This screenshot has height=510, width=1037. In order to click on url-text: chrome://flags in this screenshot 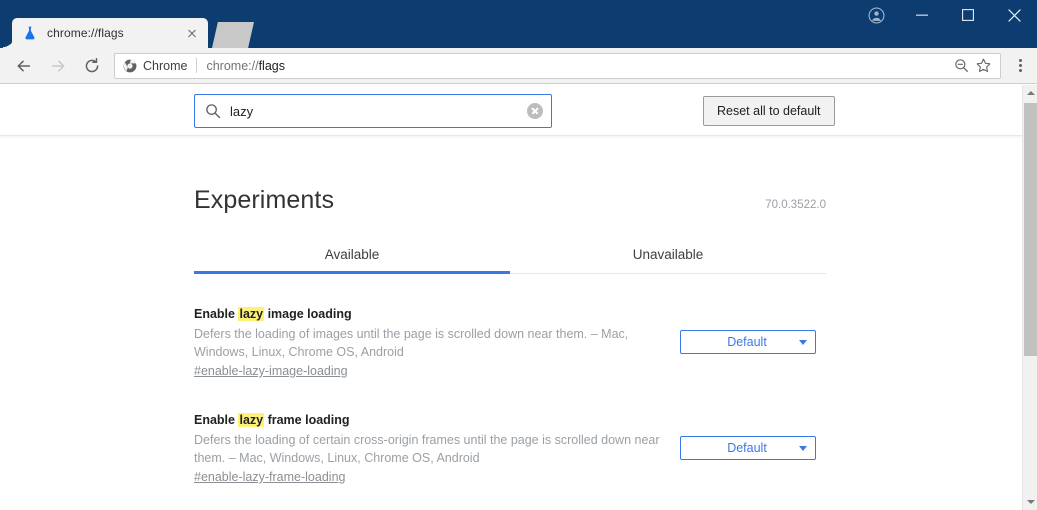, I will do `click(245, 66)`.